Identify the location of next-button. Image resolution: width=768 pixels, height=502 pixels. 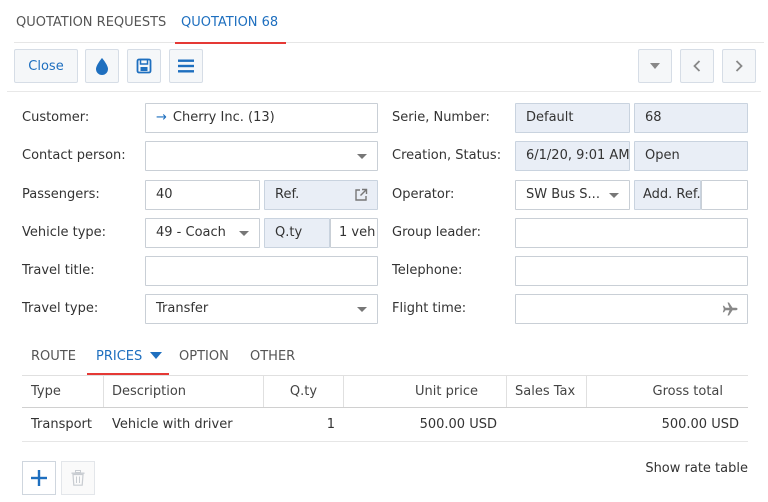
(739, 66).